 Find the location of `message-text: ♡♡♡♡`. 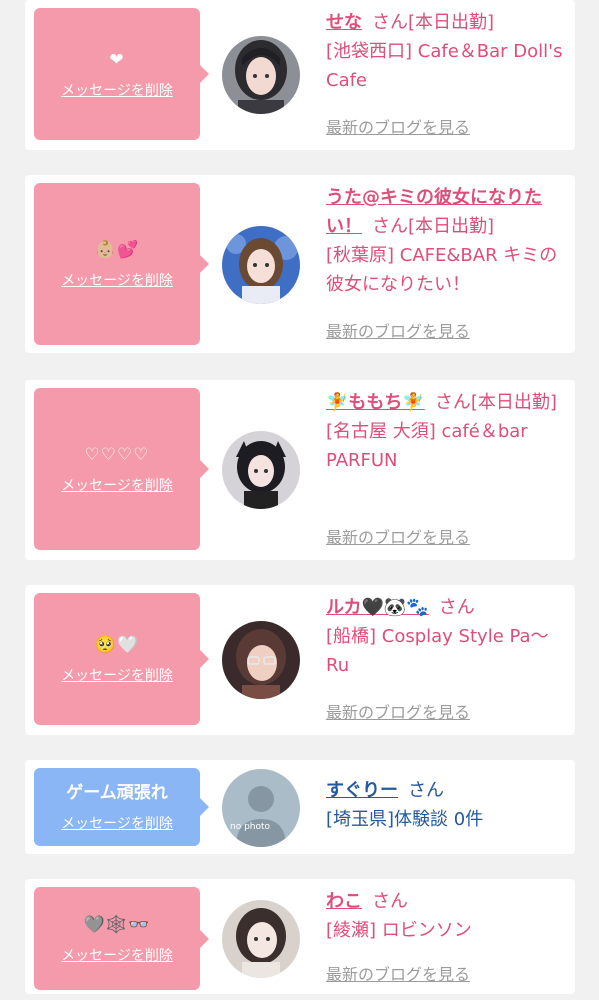

message-text: ♡♡♡♡ is located at coordinates (117, 455).